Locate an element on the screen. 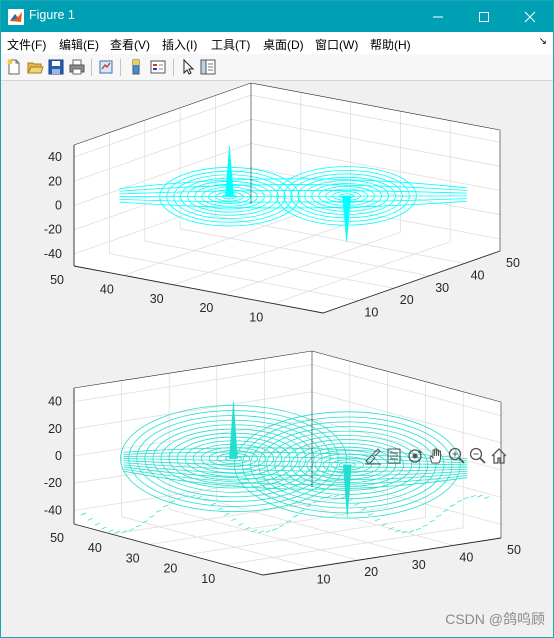  menu-file: 文件(F) is located at coordinates (26, 44).